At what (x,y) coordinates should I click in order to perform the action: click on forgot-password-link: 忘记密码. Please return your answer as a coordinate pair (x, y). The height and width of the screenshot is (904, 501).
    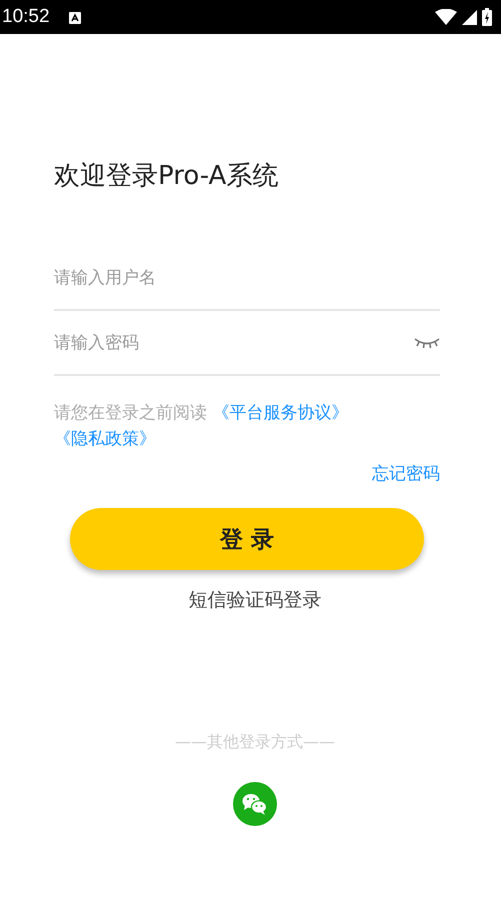
    Looking at the image, I should click on (406, 474).